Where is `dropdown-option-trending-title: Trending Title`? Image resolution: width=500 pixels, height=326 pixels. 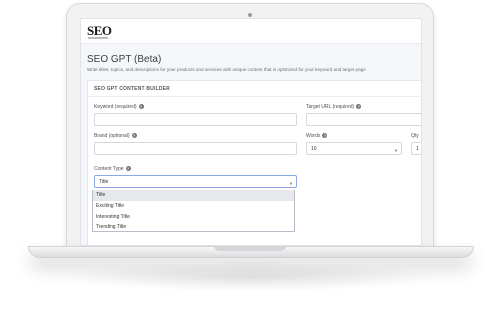 dropdown-option-trending-title: Trending Title is located at coordinates (193, 227).